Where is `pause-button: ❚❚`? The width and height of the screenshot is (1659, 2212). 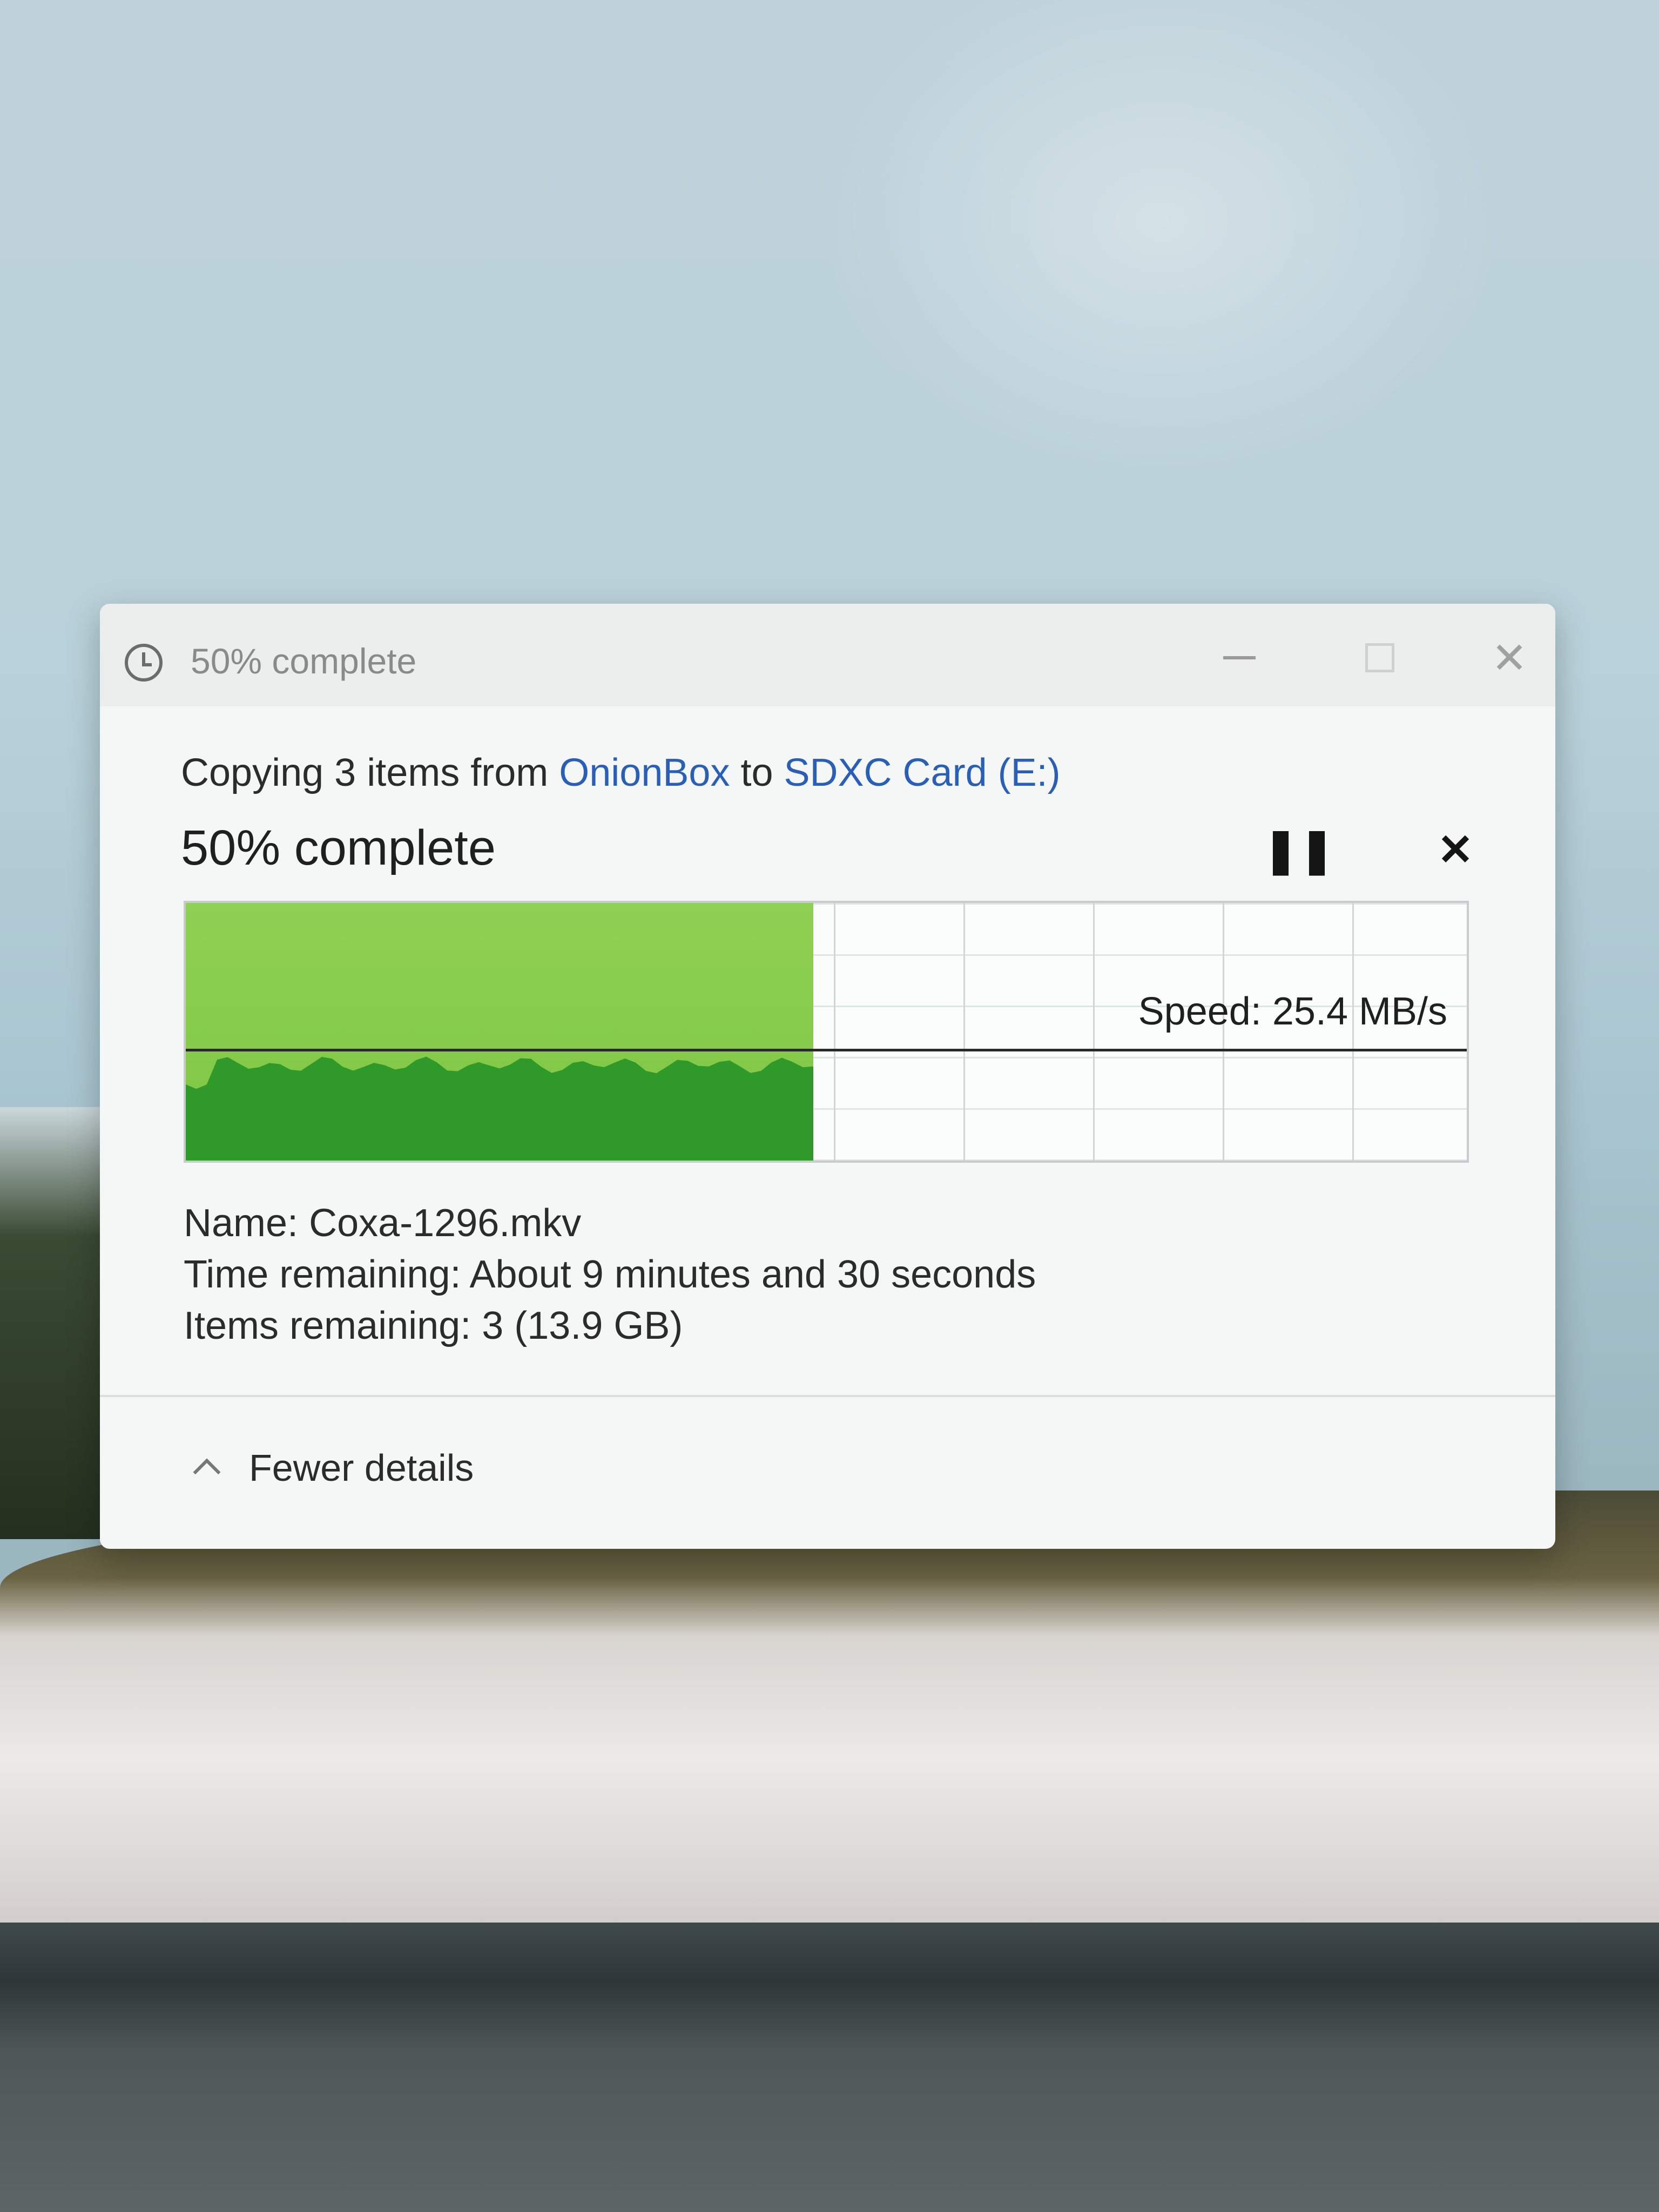 pause-button: ❚❚ is located at coordinates (1299, 849).